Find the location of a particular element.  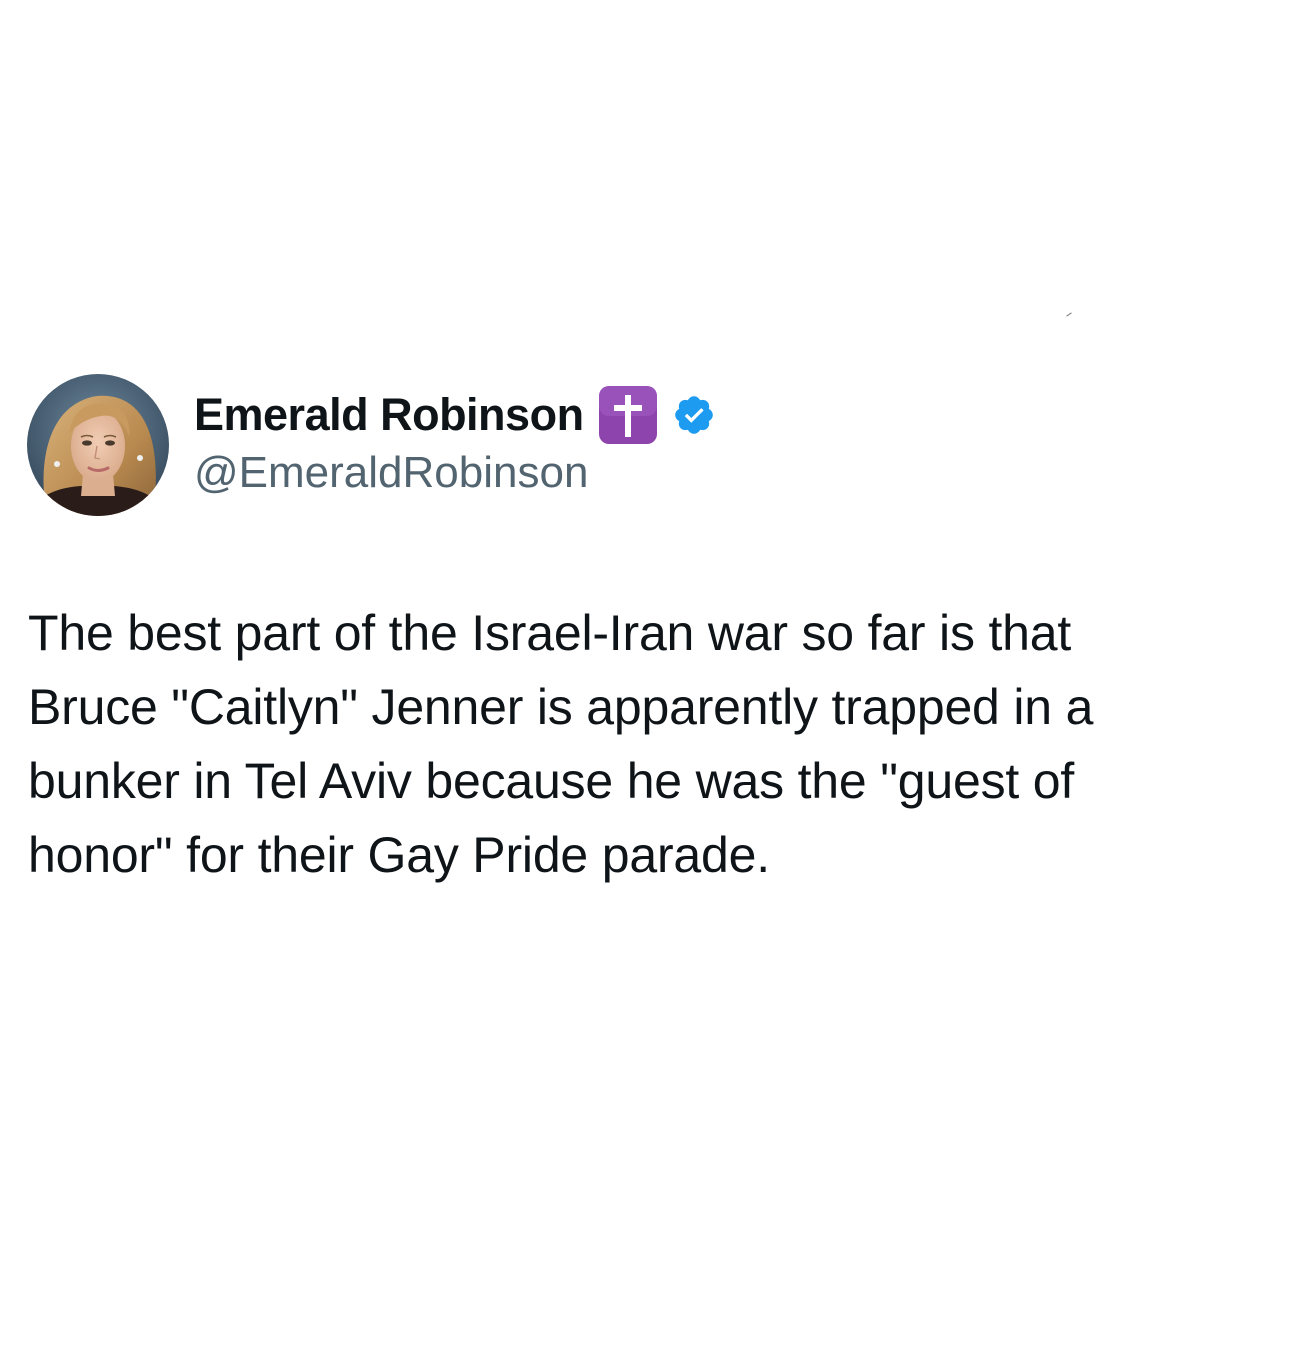

user-block: Emerald Robinson @EmeraldRobinson is located at coordinates (544, 441).